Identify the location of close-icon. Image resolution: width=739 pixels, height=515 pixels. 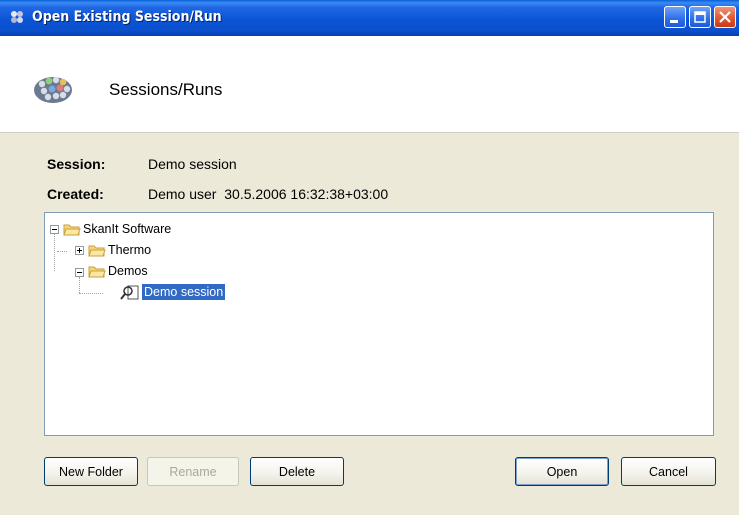
(725, 17).